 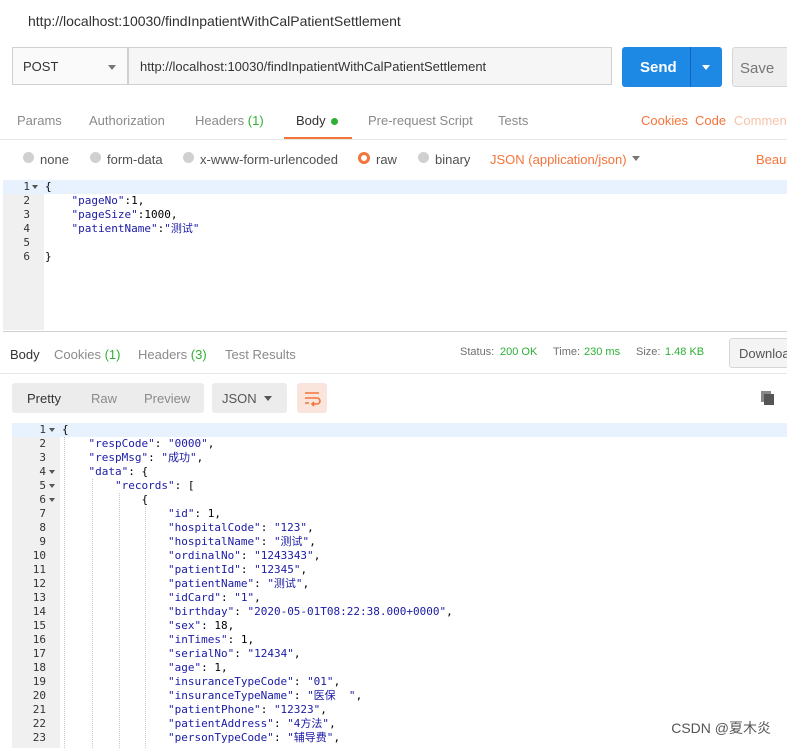 I want to click on view-pretty-button: Pretty, so click(x=44, y=398).